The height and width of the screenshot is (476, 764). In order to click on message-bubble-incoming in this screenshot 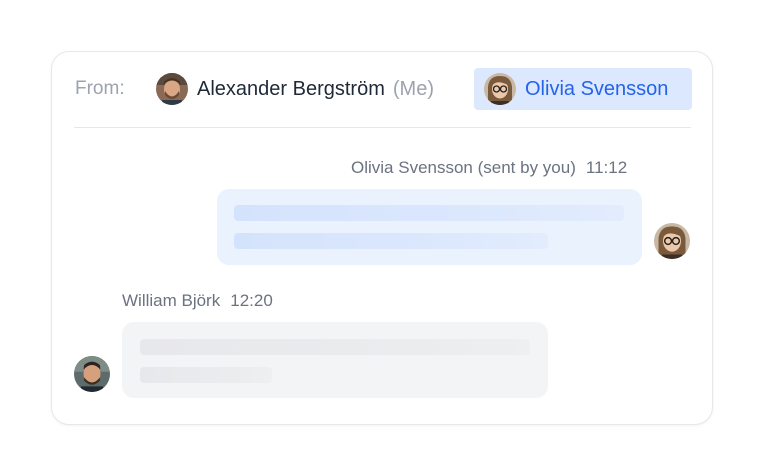, I will do `click(335, 360)`.